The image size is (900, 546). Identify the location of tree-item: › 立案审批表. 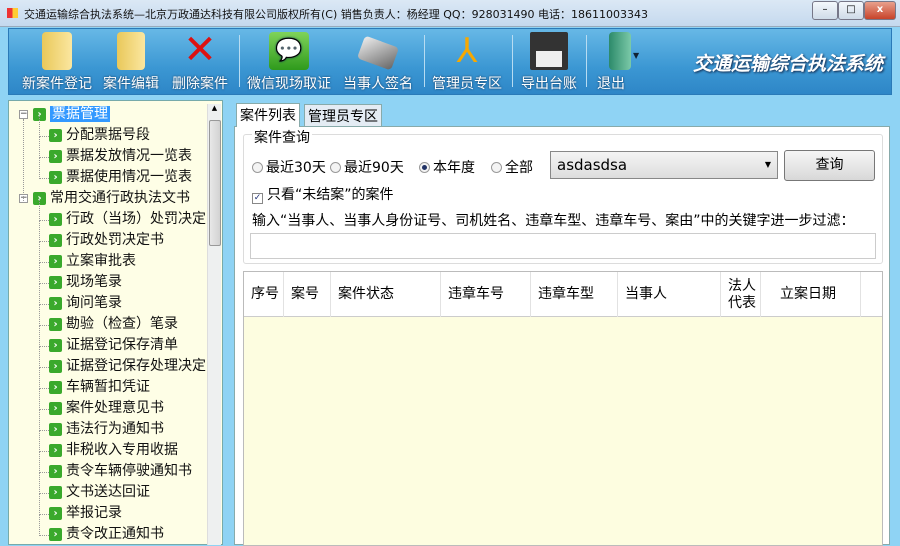
(92, 261).